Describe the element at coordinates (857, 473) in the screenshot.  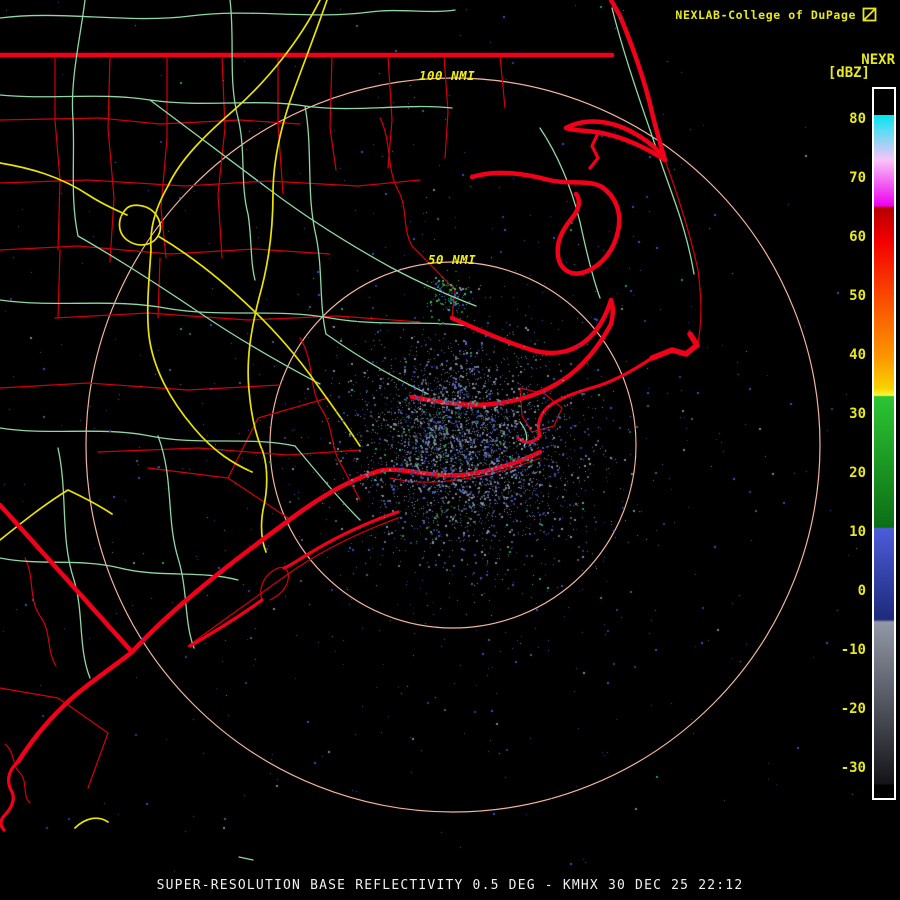
I see `colorbar-tick-label: 20` at that location.